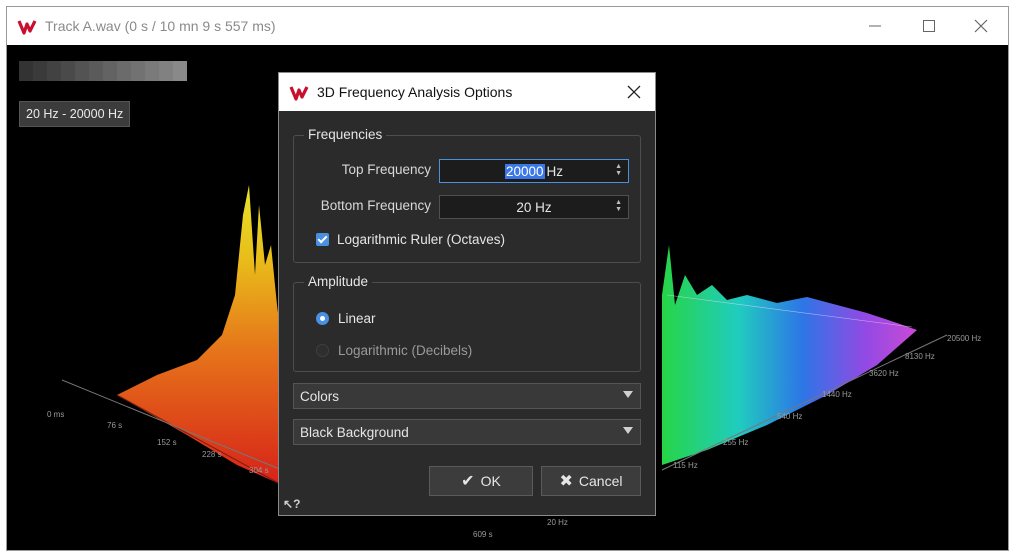 This screenshot has height=557, width=1015. Describe the element at coordinates (357, 318) in the screenshot. I see `amplitude-linear-label: Linear` at that location.